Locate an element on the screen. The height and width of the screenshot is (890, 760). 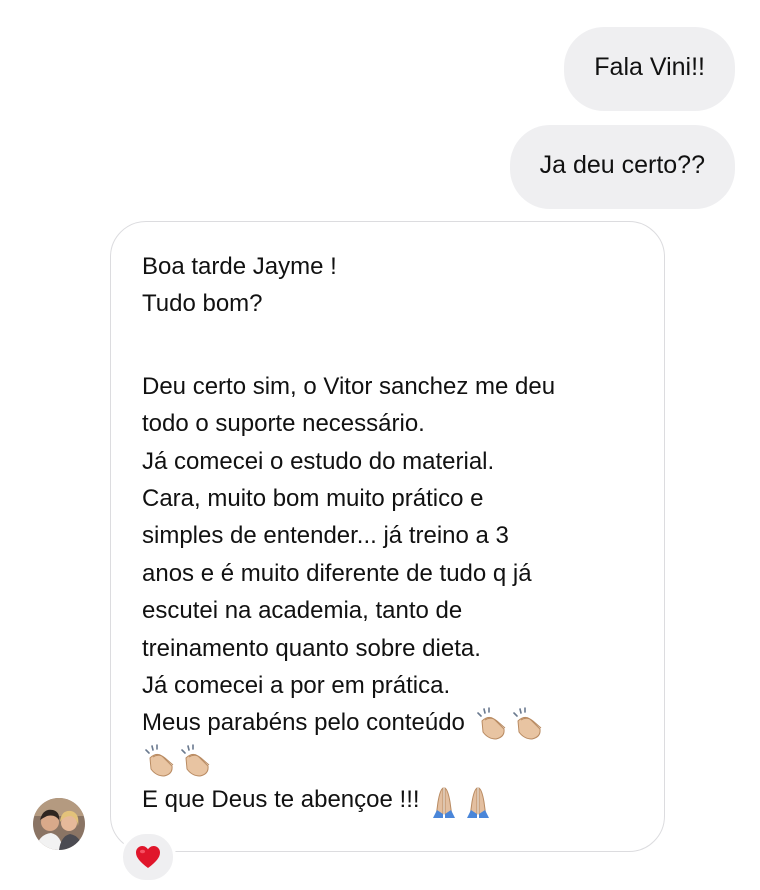
message-line: Boa tarde Jayme ! is located at coordinates (239, 266).